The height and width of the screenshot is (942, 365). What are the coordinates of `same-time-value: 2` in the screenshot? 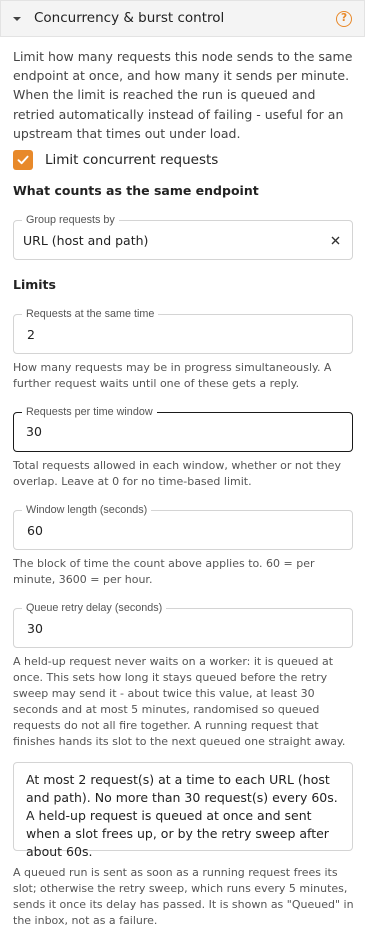 It's located at (31, 334).